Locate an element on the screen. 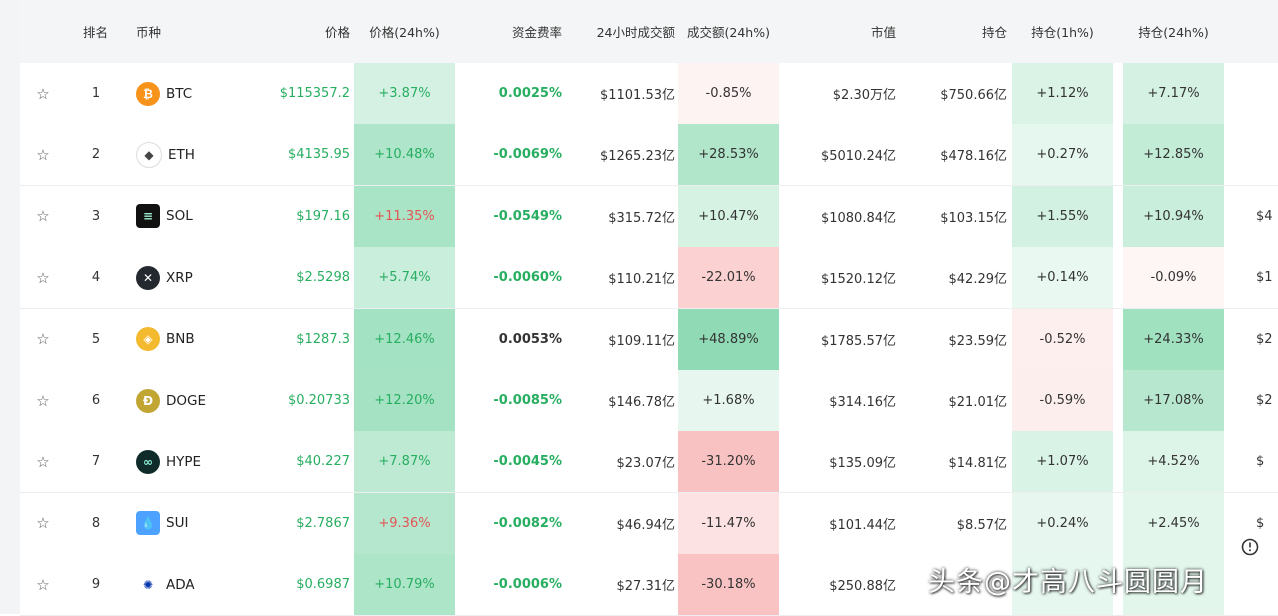 The height and width of the screenshot is (616, 1278). header-oi-1h: 持仓(1h%) is located at coordinates (1062, 31).